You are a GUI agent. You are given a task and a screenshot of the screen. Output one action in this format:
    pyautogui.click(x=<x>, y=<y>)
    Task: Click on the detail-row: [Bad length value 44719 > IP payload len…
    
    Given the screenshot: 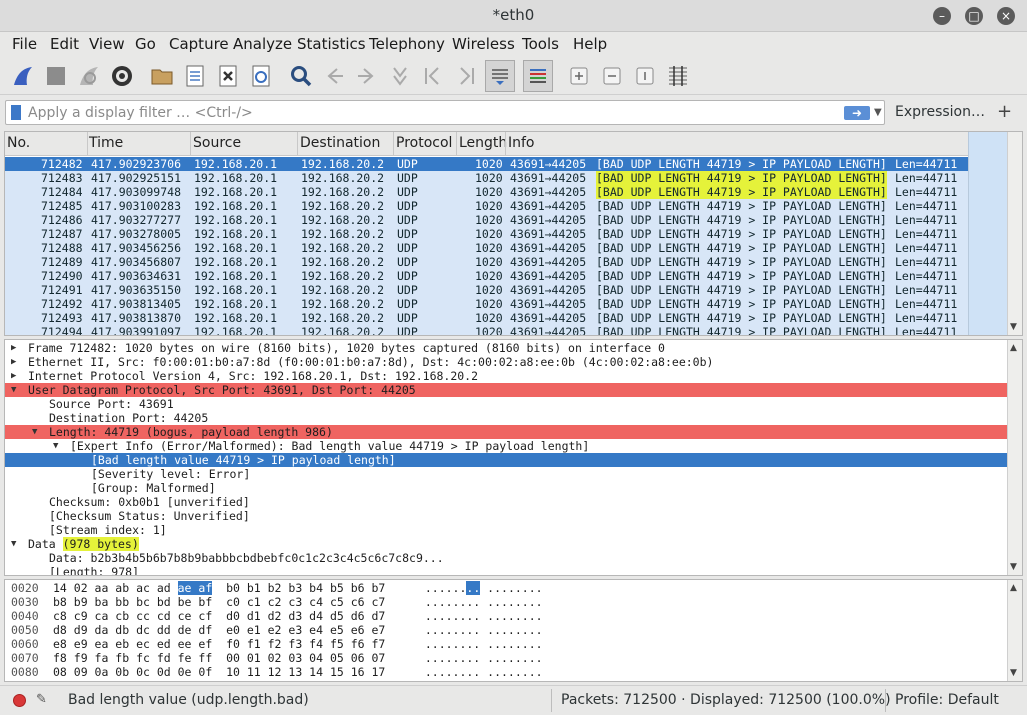 What is the action you would take?
    pyautogui.click(x=507, y=460)
    